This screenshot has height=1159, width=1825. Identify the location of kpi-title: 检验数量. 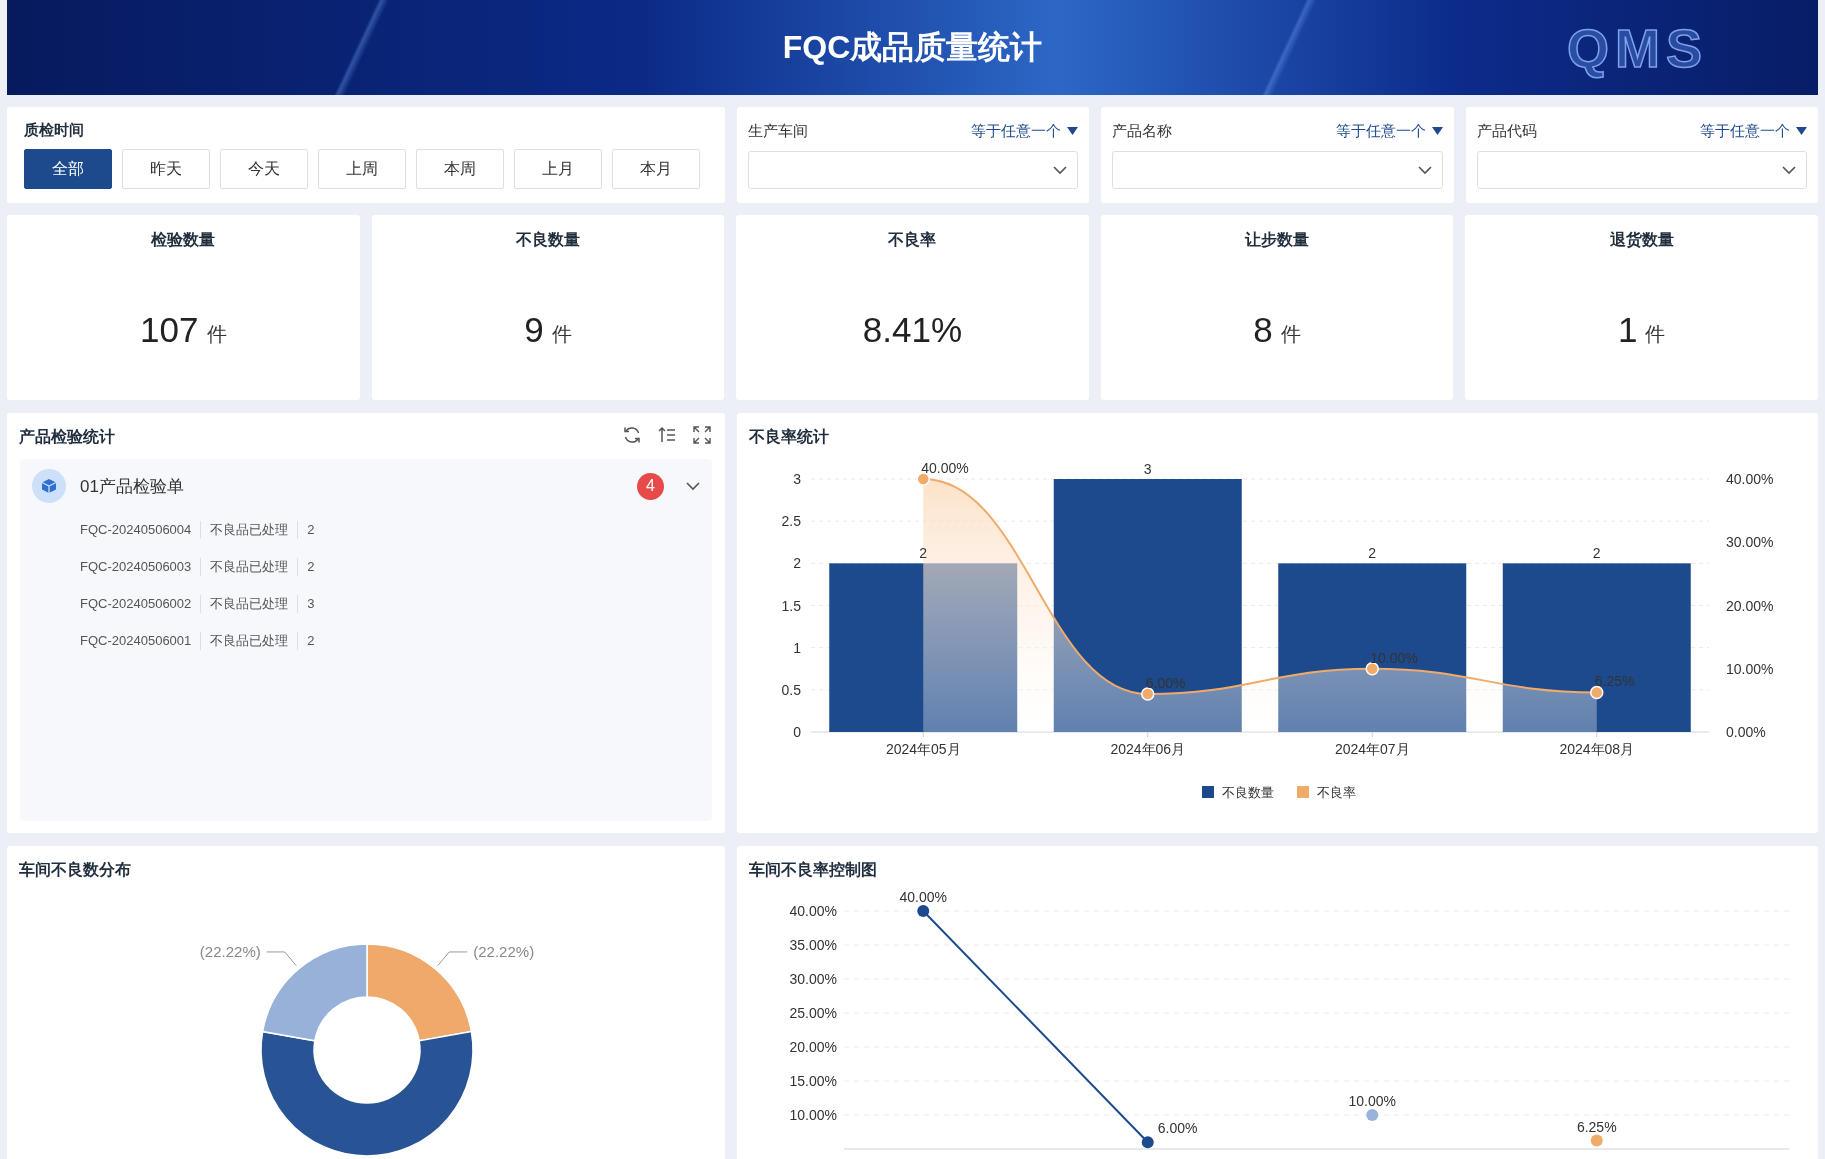
(183, 240).